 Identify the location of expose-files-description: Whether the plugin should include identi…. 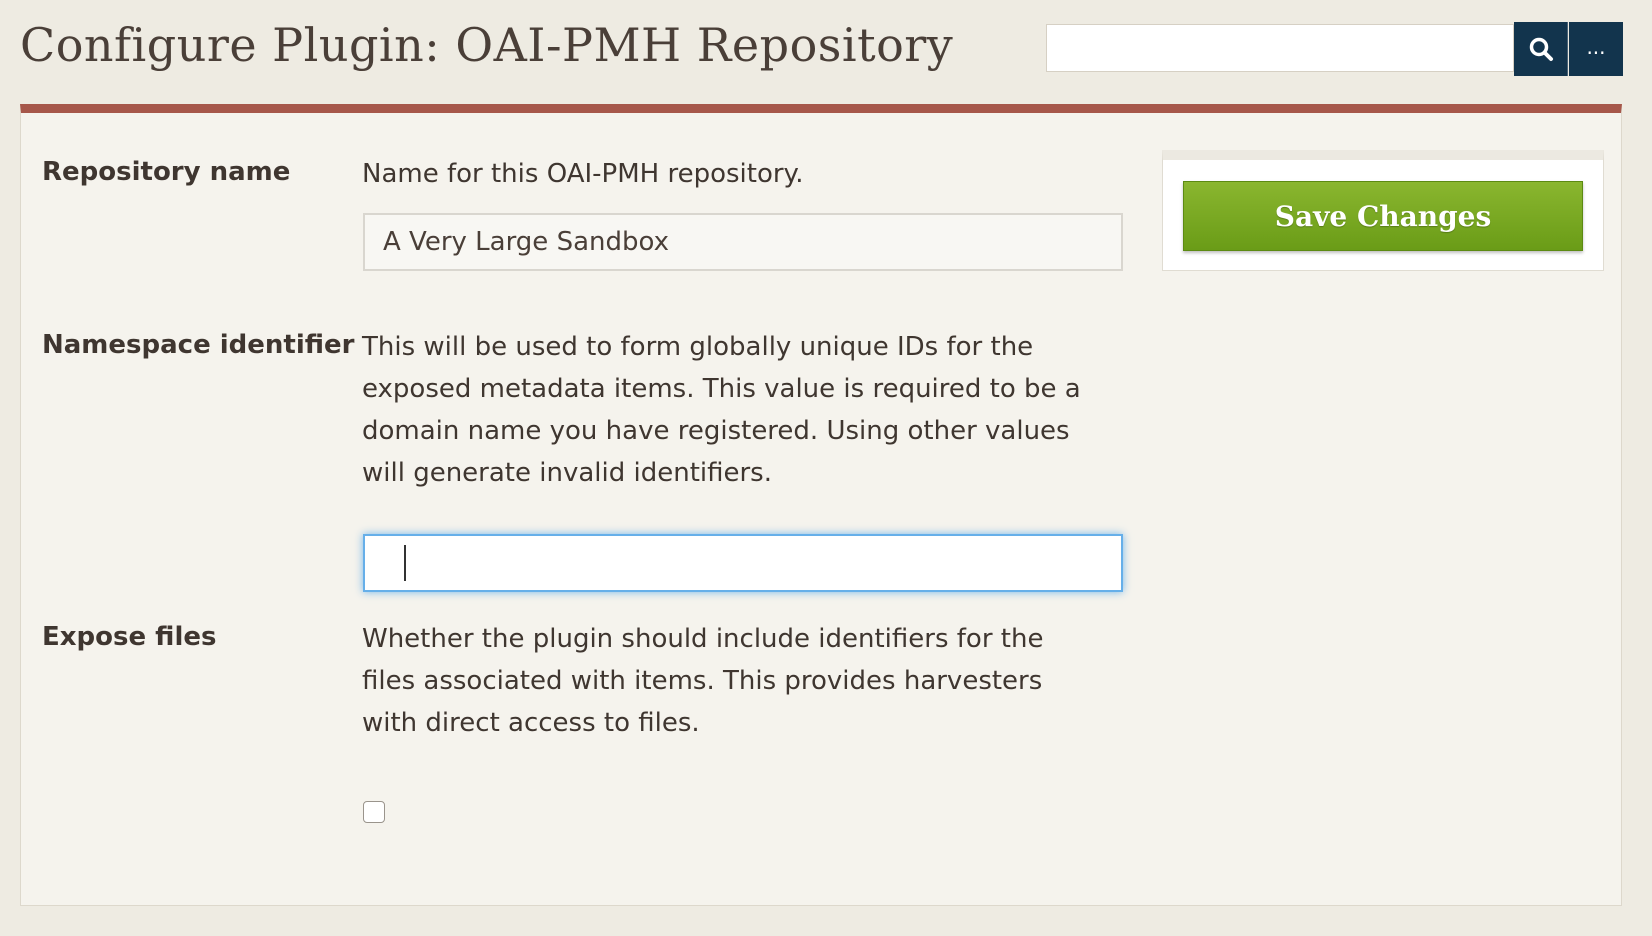
(703, 681).